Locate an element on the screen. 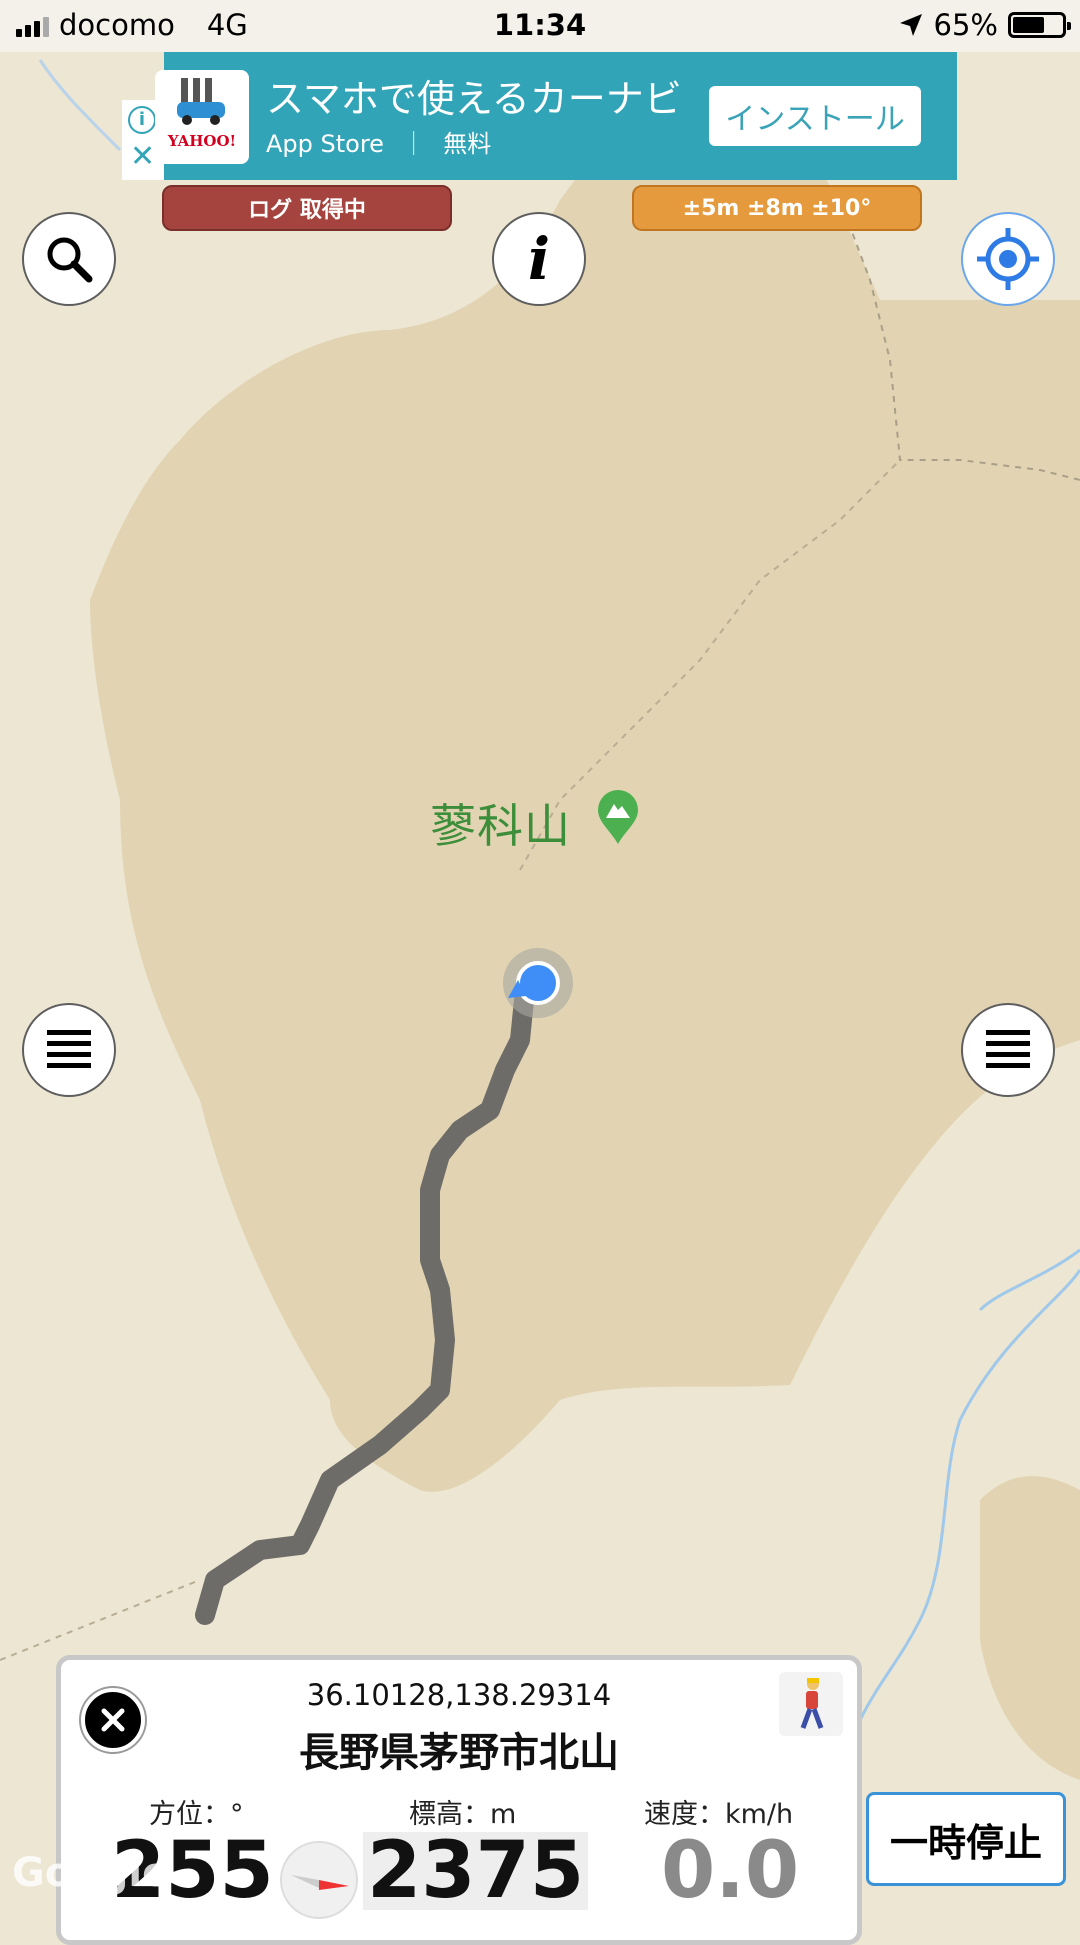  status-bar: docomo 4G 11:34 65% is located at coordinates (540, 26).